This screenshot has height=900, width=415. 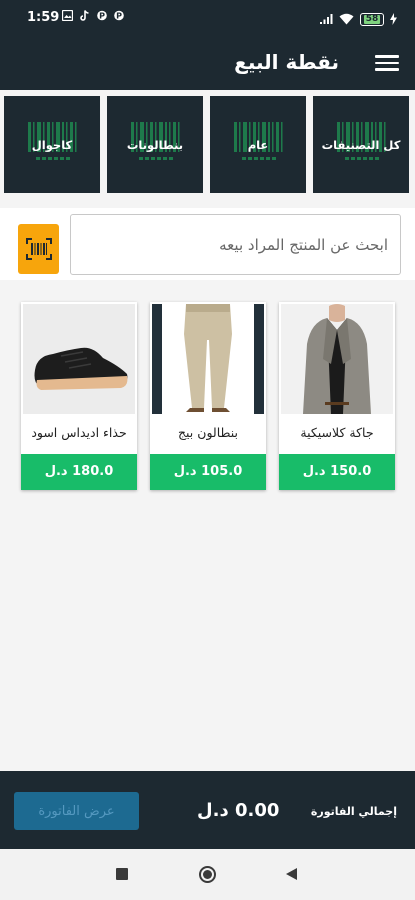 What do you see at coordinates (207, 63) in the screenshot?
I see `app-bar: نقطة البيع` at bounding box center [207, 63].